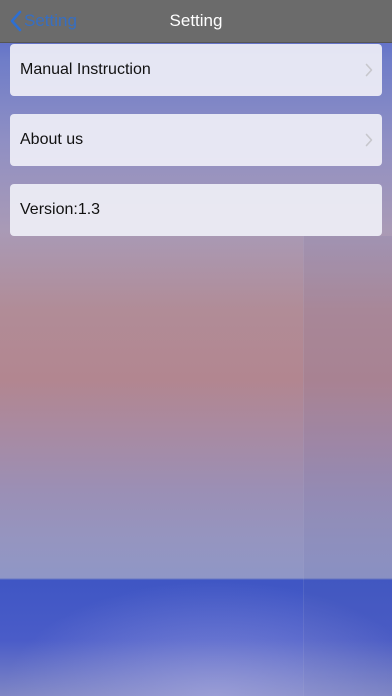  What do you see at coordinates (52, 139) in the screenshot?
I see `menu-item-label: About us` at bounding box center [52, 139].